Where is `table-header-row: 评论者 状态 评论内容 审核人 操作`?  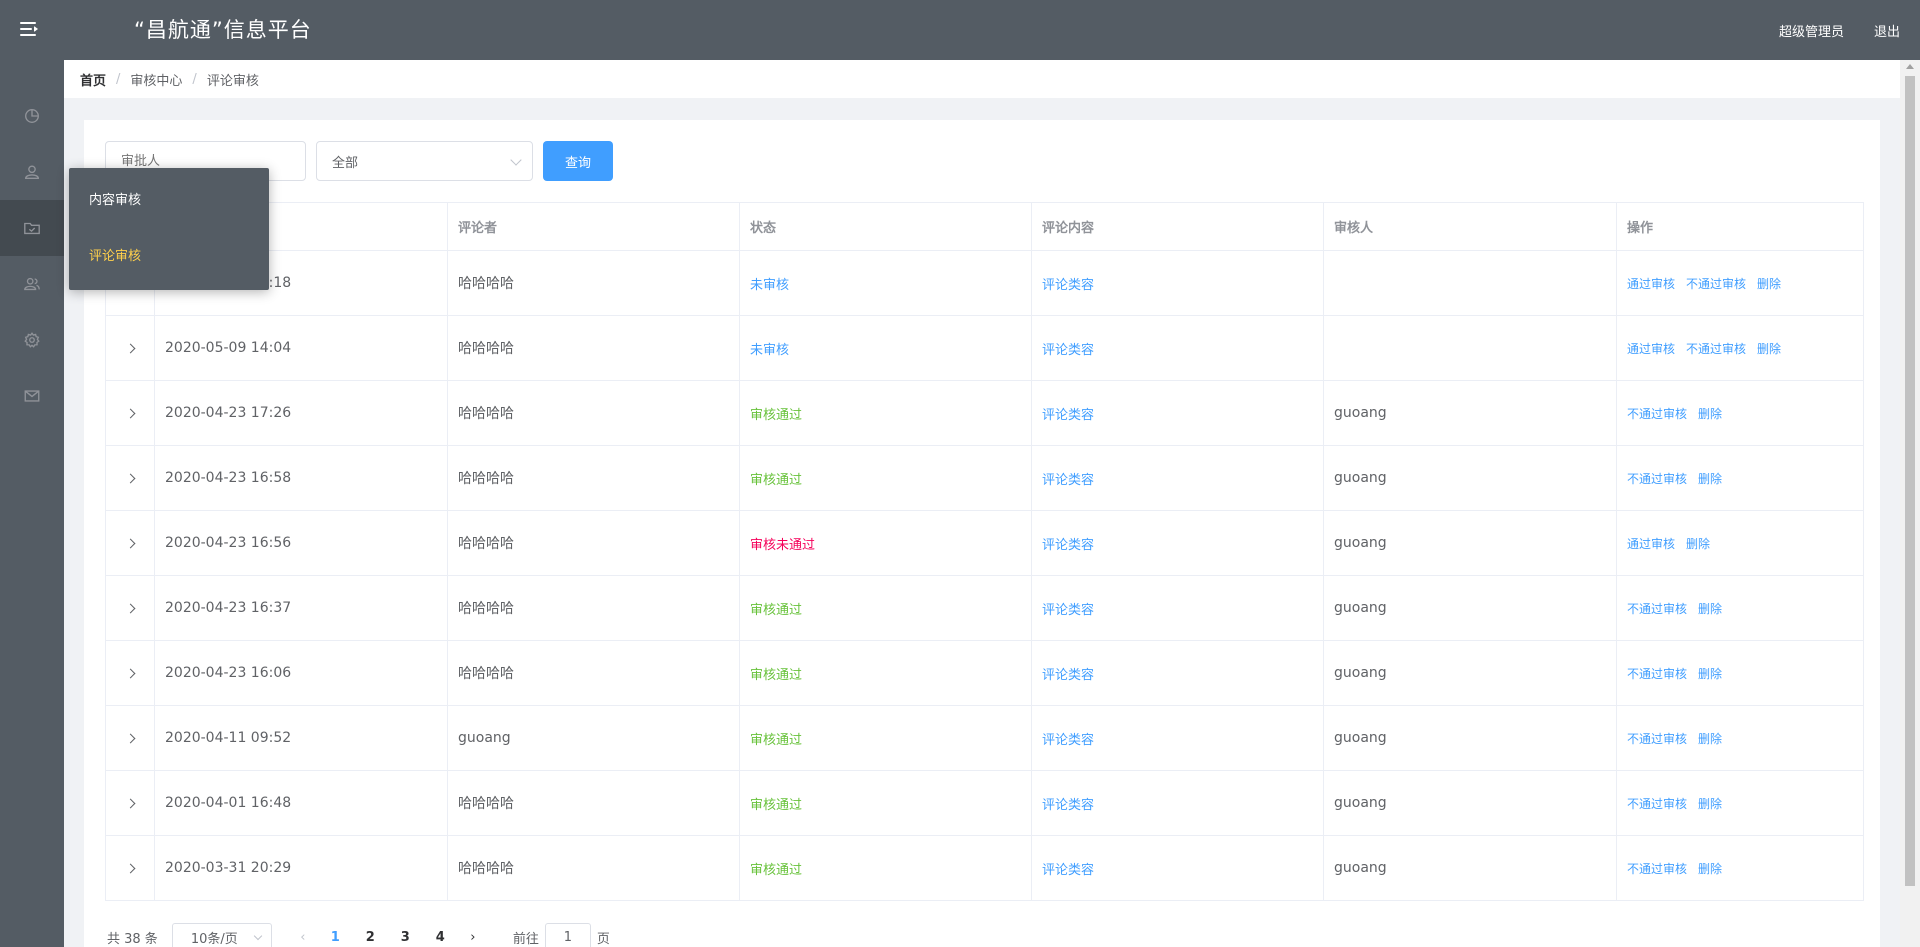
table-header-row: 评论者 状态 评论内容 审核人 操作 is located at coordinates (985, 227).